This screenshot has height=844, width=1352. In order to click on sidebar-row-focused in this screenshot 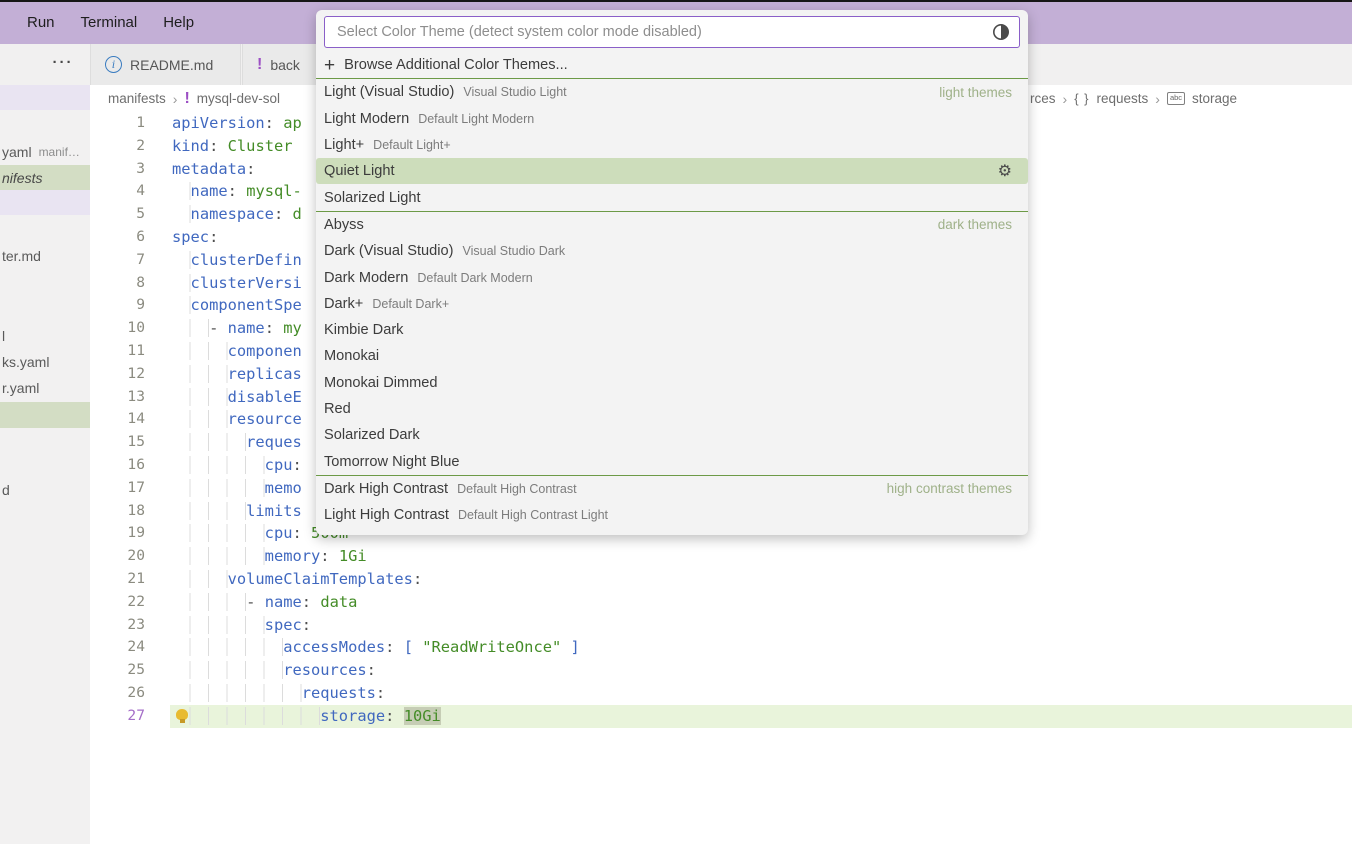, I will do `click(45, 97)`.